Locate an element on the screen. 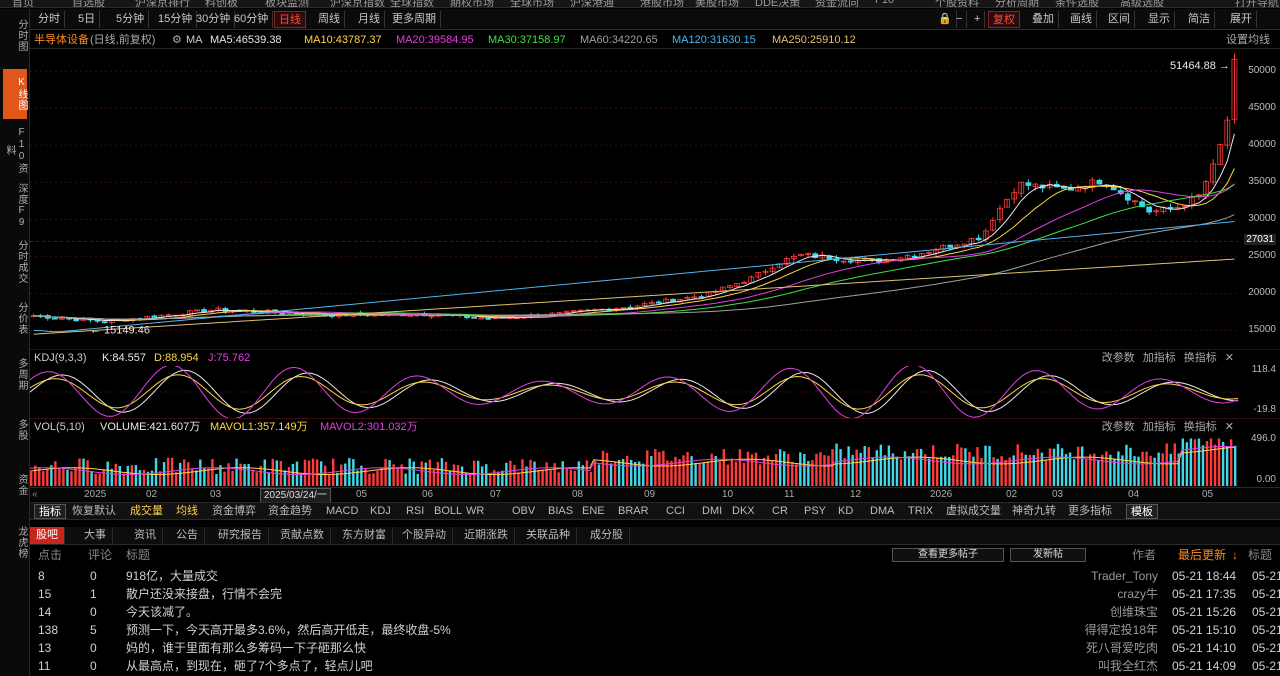 The width and height of the screenshot is (1280, 676). news-tab-5: 贡献点数 is located at coordinates (302, 535).